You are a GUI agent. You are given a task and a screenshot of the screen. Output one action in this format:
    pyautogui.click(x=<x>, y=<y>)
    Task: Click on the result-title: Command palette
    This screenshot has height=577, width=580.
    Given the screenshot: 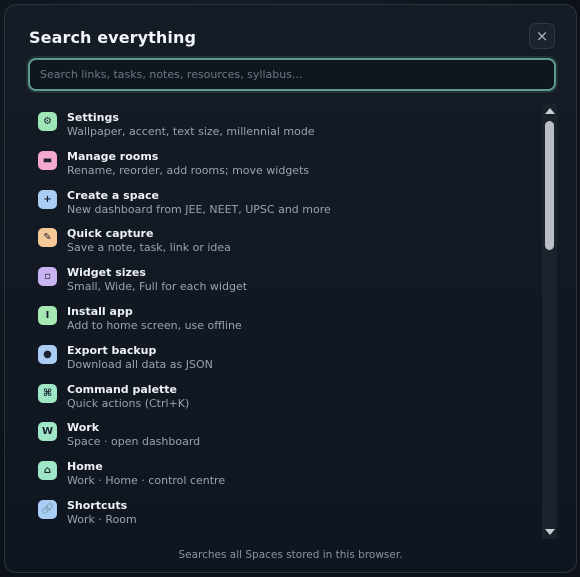 What is the action you would take?
    pyautogui.click(x=122, y=389)
    